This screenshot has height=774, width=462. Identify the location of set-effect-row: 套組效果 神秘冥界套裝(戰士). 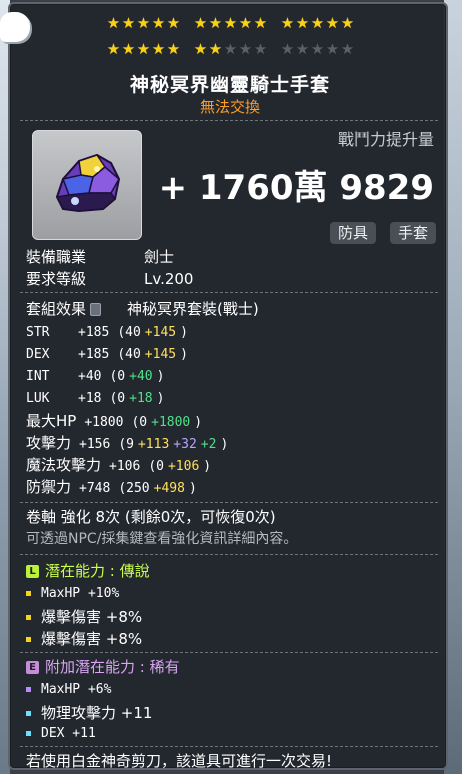
(142, 308).